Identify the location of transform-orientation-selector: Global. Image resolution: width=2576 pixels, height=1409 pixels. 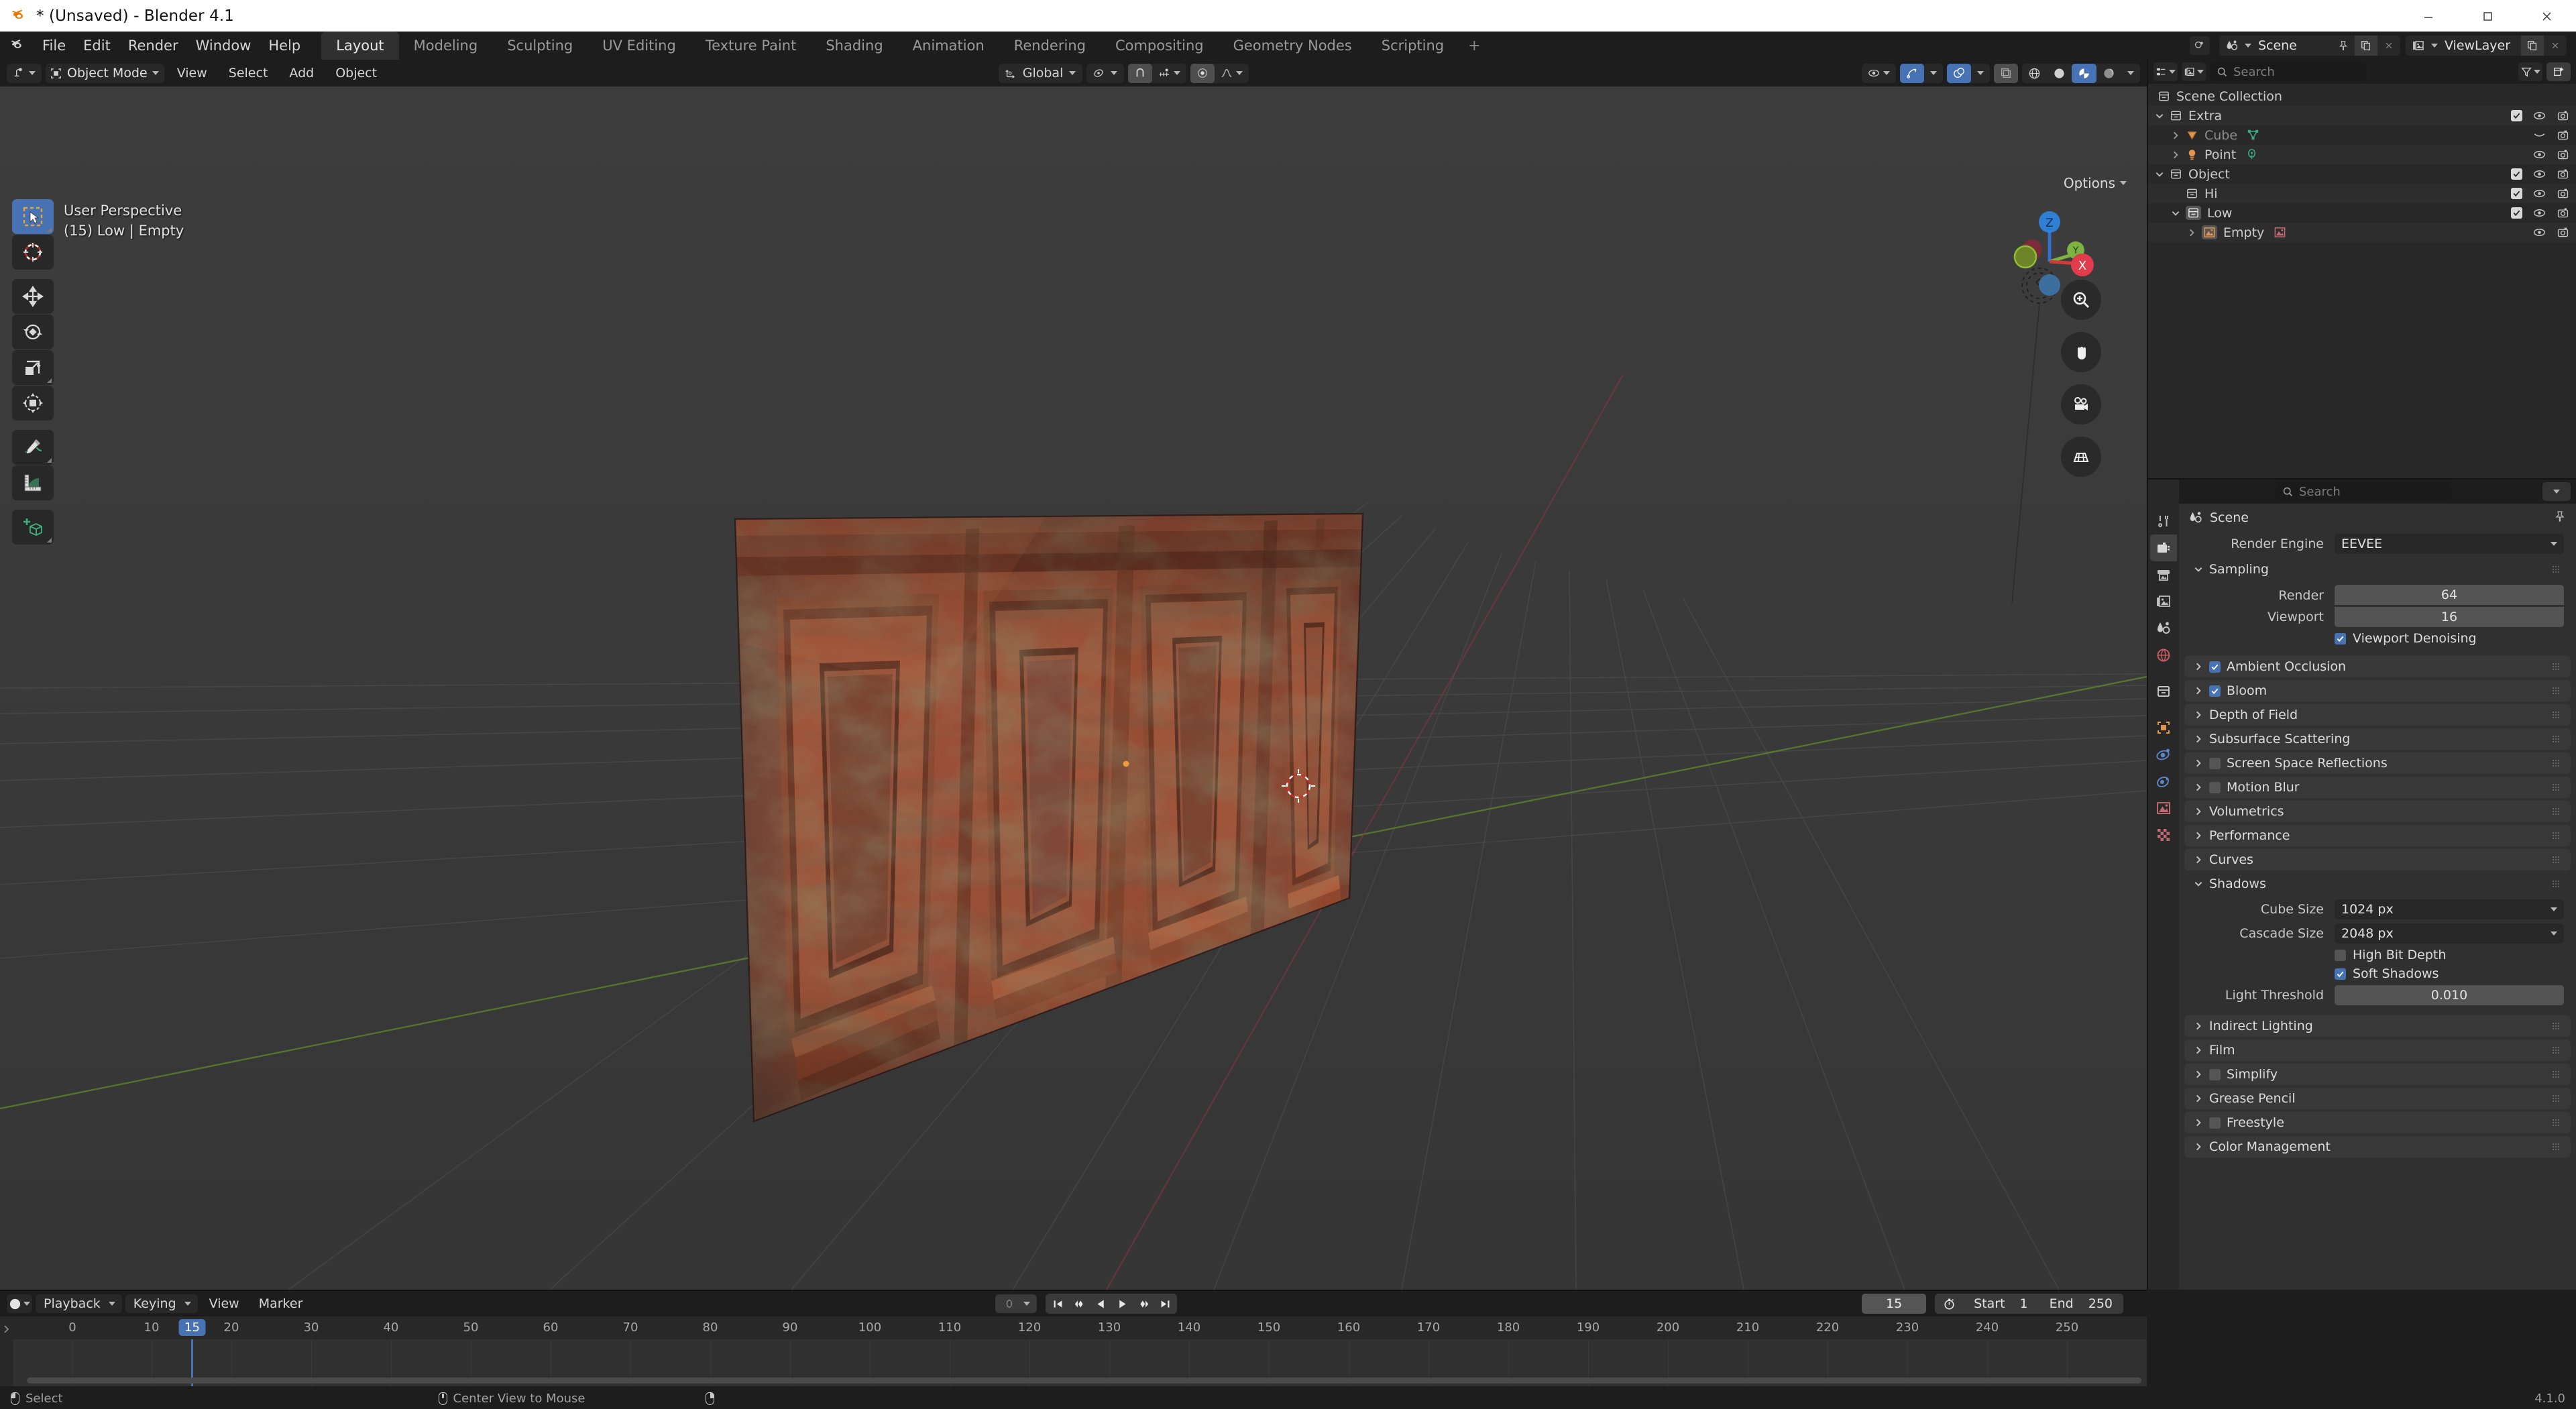
(1040, 73).